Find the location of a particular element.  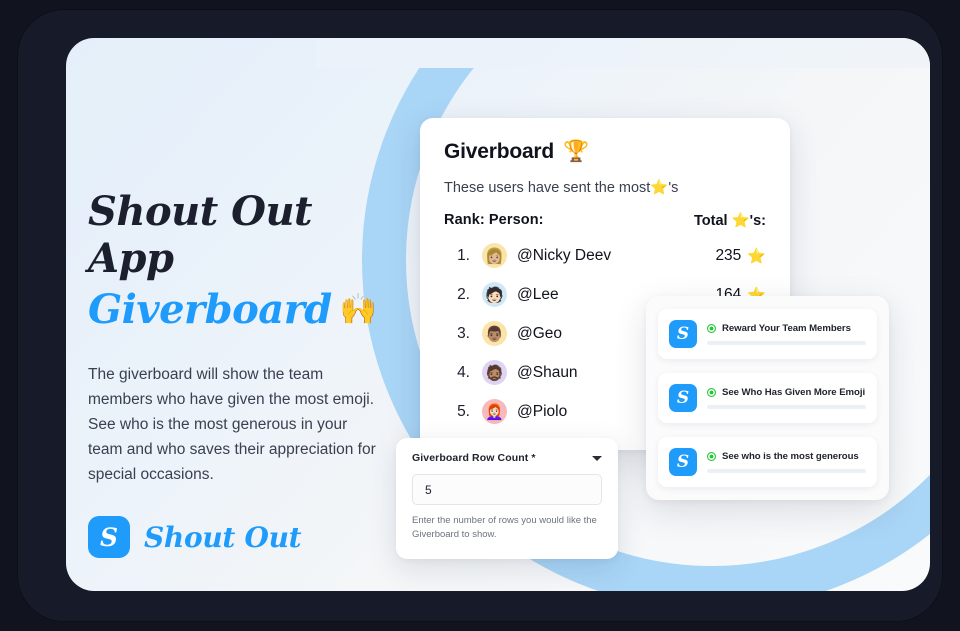

star-icon: ⭐ is located at coordinates (756, 256).